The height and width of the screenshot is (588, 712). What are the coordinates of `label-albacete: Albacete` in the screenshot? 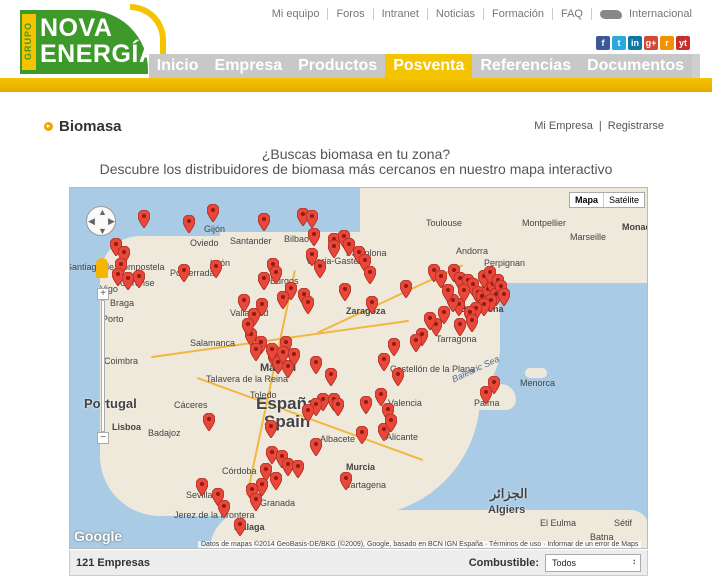 It's located at (338, 439).